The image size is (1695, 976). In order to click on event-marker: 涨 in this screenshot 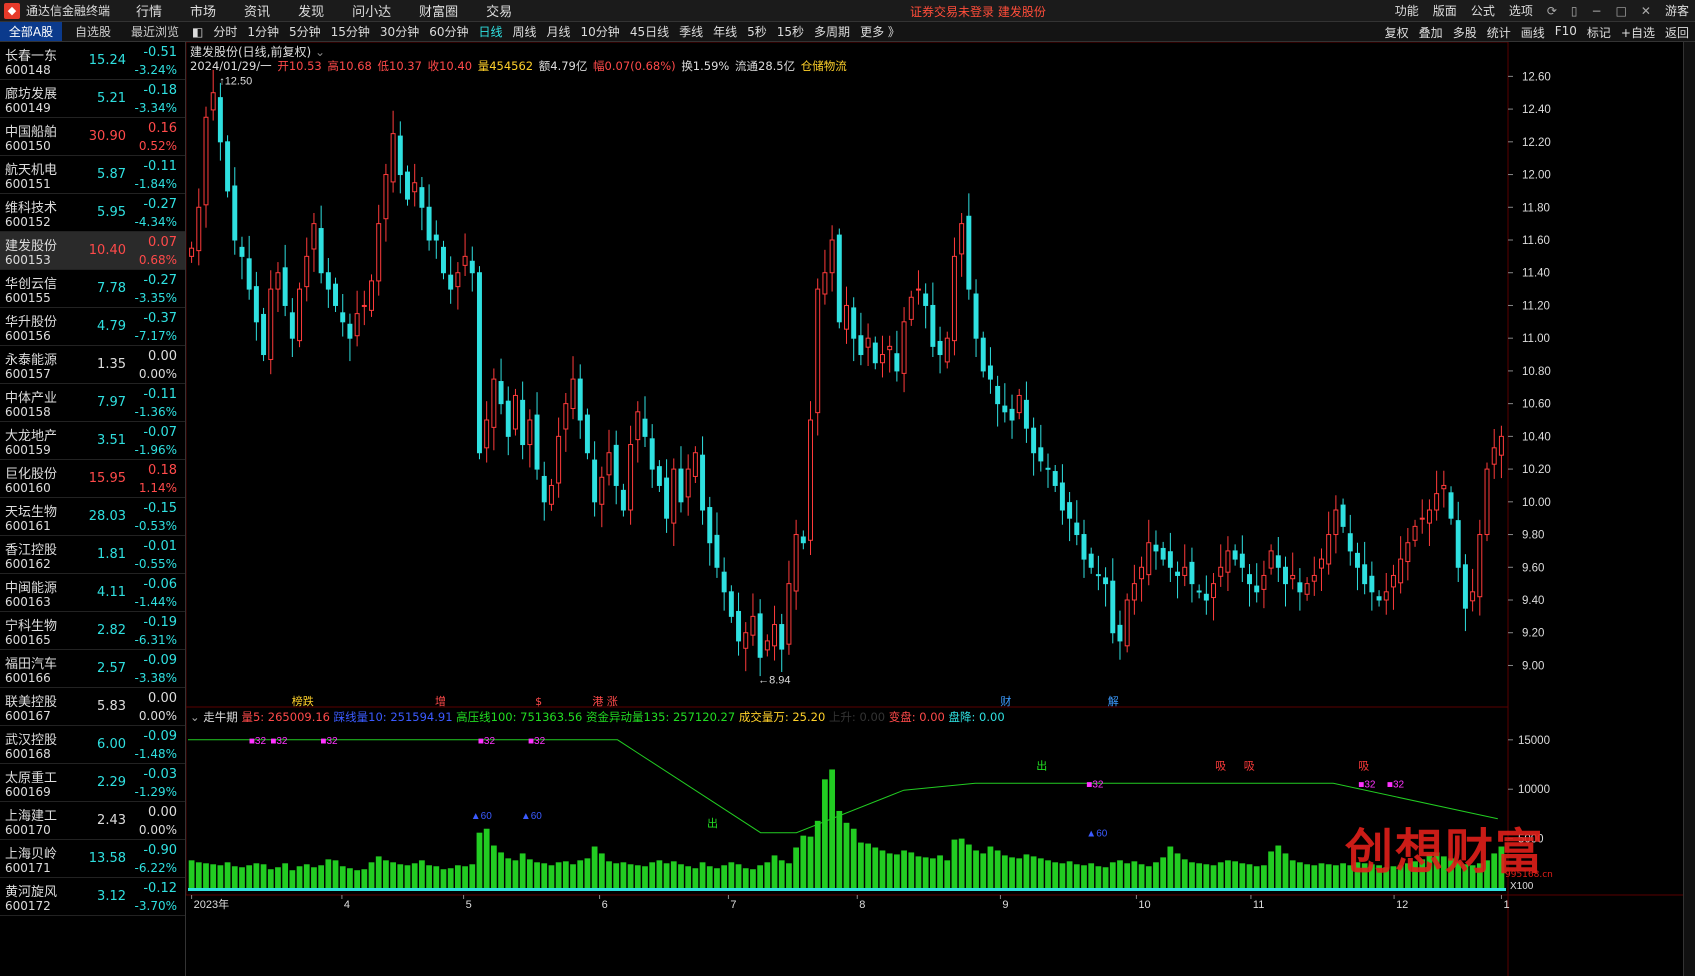, I will do `click(612, 701)`.